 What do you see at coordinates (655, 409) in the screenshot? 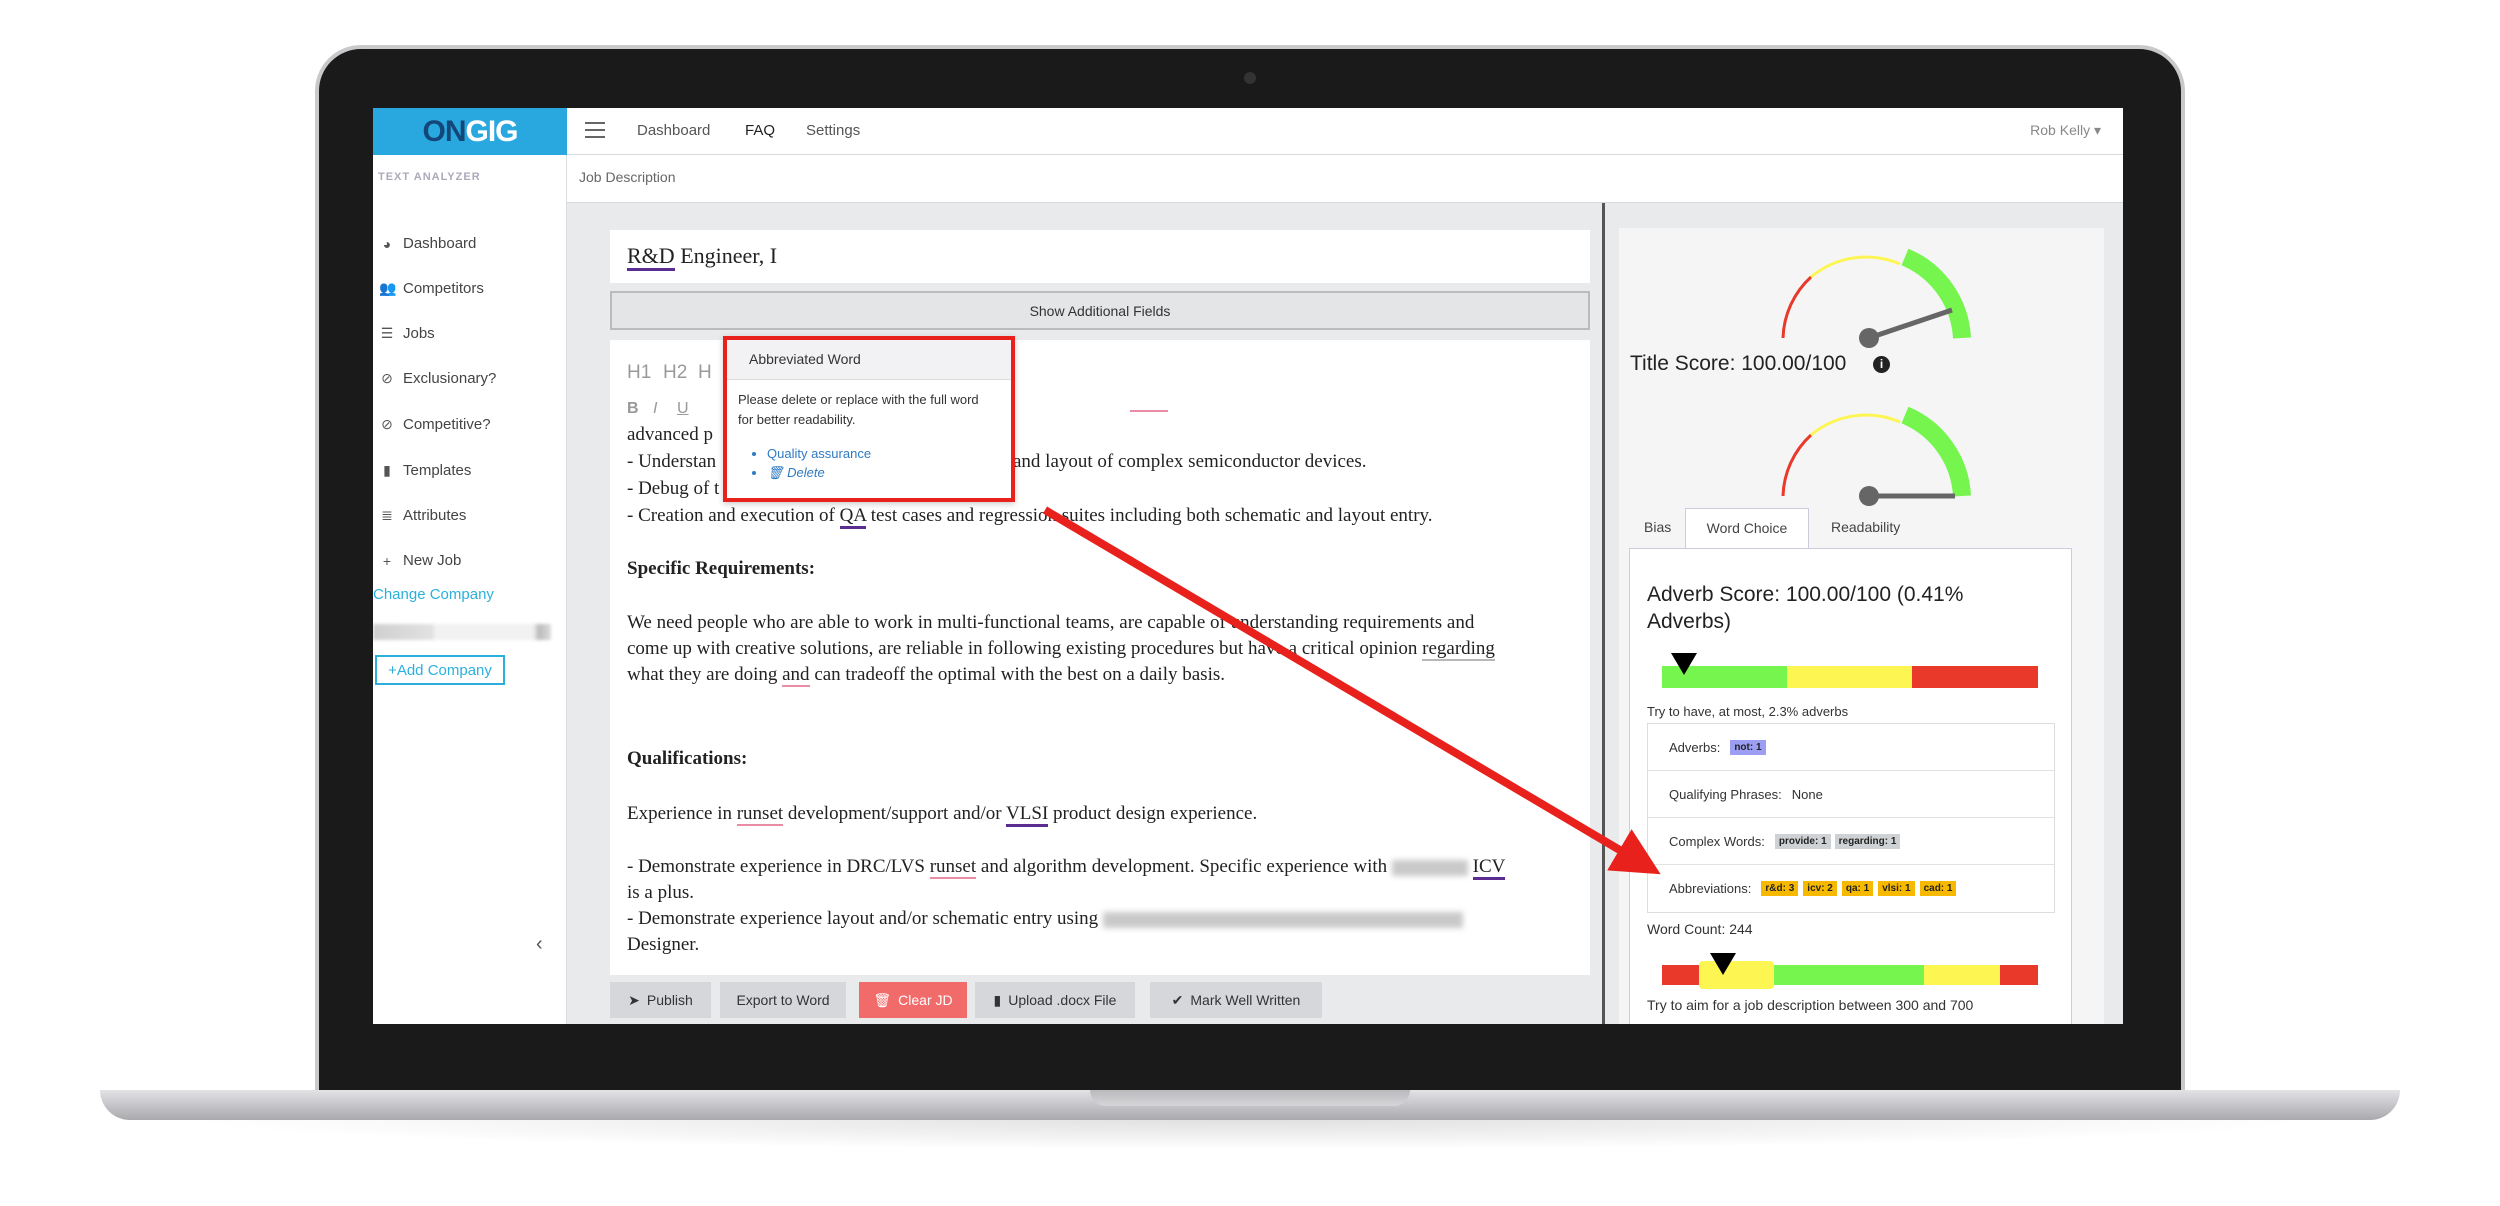
I see `italic-button: I` at bounding box center [655, 409].